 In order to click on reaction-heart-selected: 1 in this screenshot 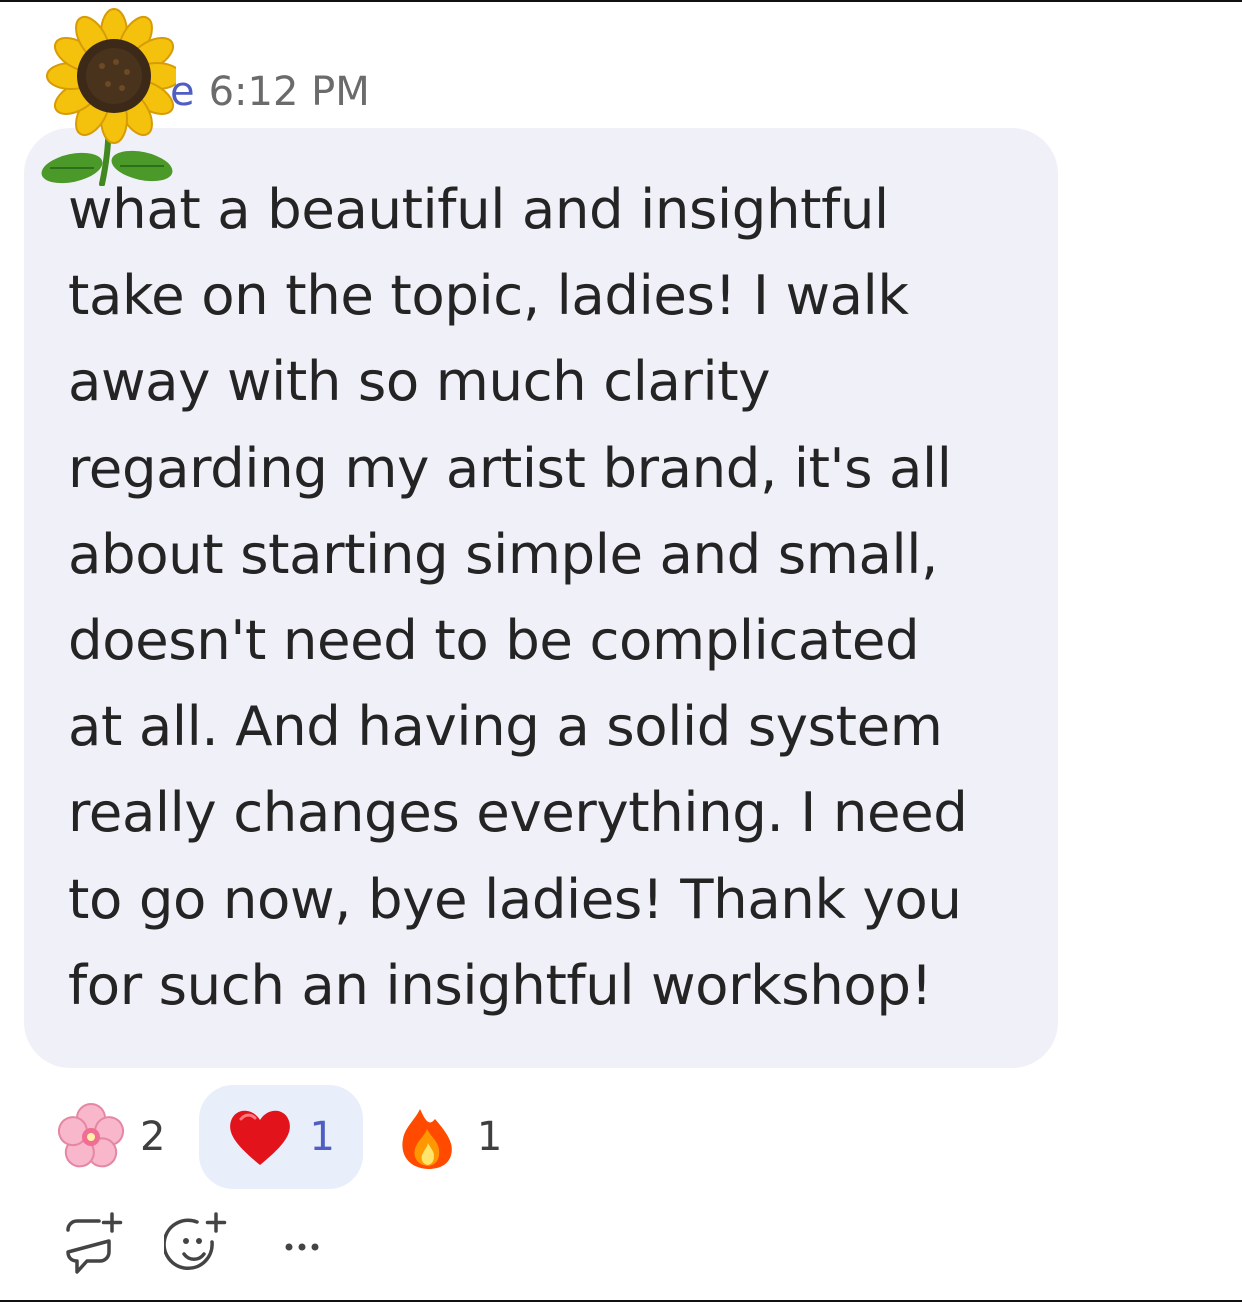, I will do `click(281, 1137)`.